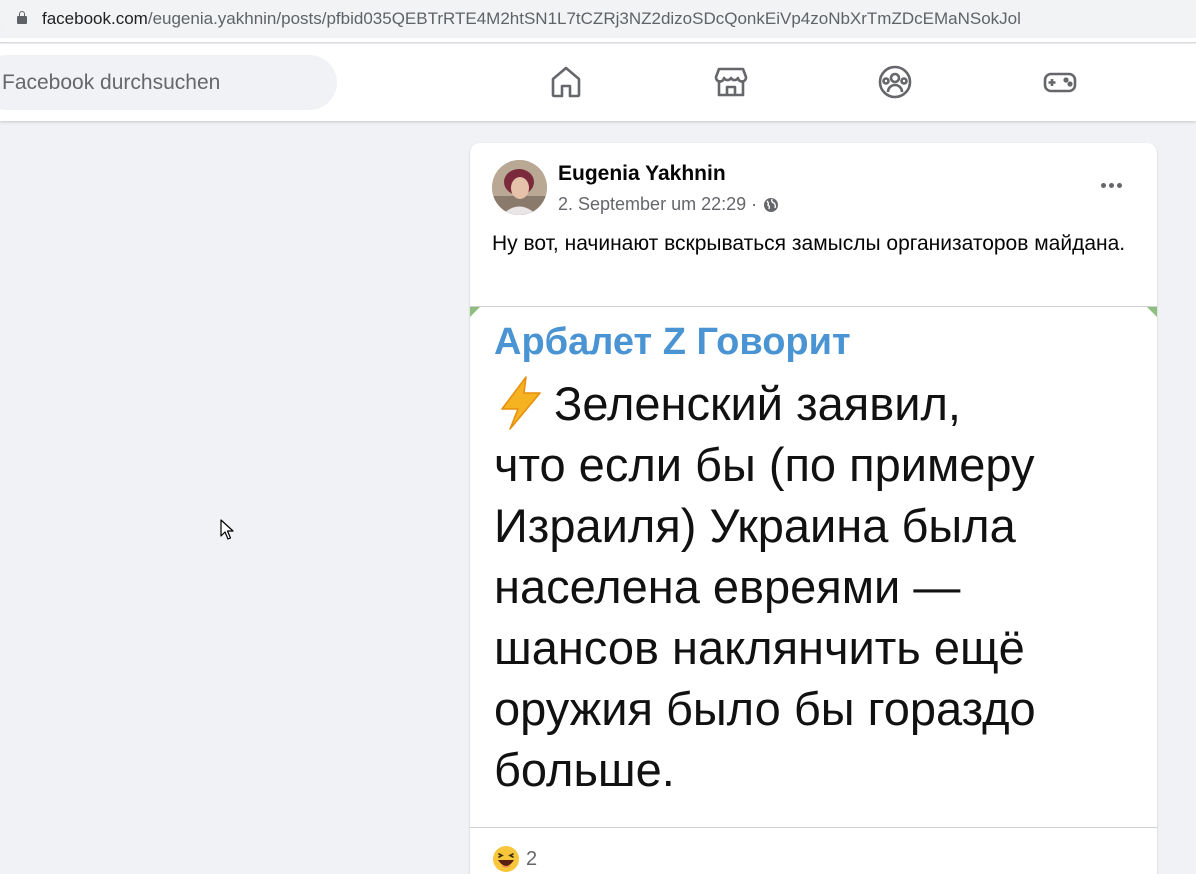 Image resolution: width=1196 pixels, height=874 pixels. I want to click on author-avatar, so click(519, 187).